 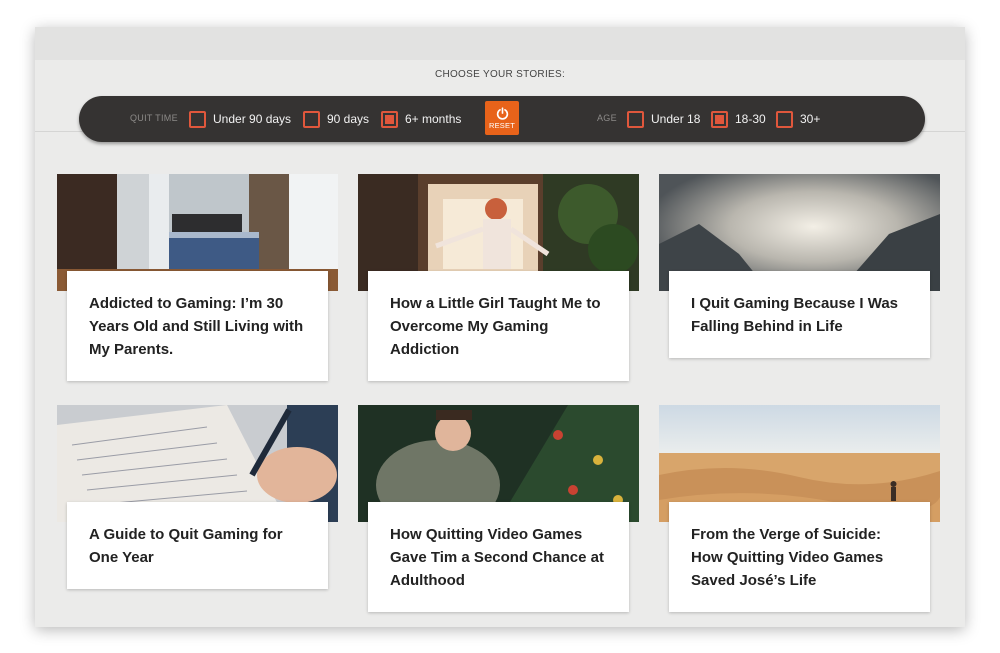 What do you see at coordinates (810, 119) in the screenshot?
I see `option-label: 30+` at bounding box center [810, 119].